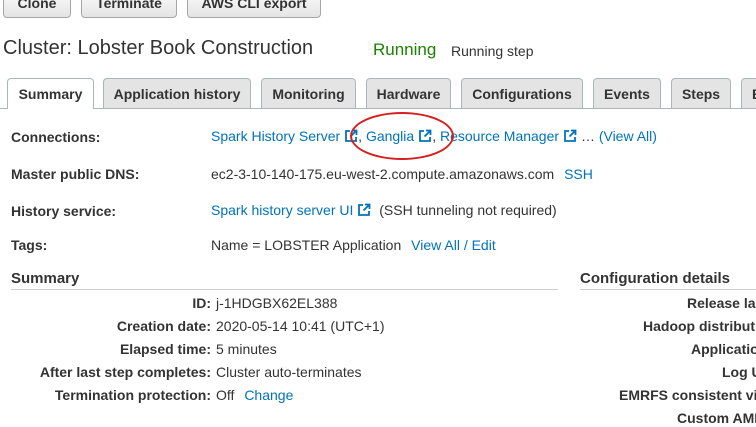 The width and height of the screenshot is (756, 427). What do you see at coordinates (225, 395) in the screenshot?
I see `termination-protection-state: Off` at bounding box center [225, 395].